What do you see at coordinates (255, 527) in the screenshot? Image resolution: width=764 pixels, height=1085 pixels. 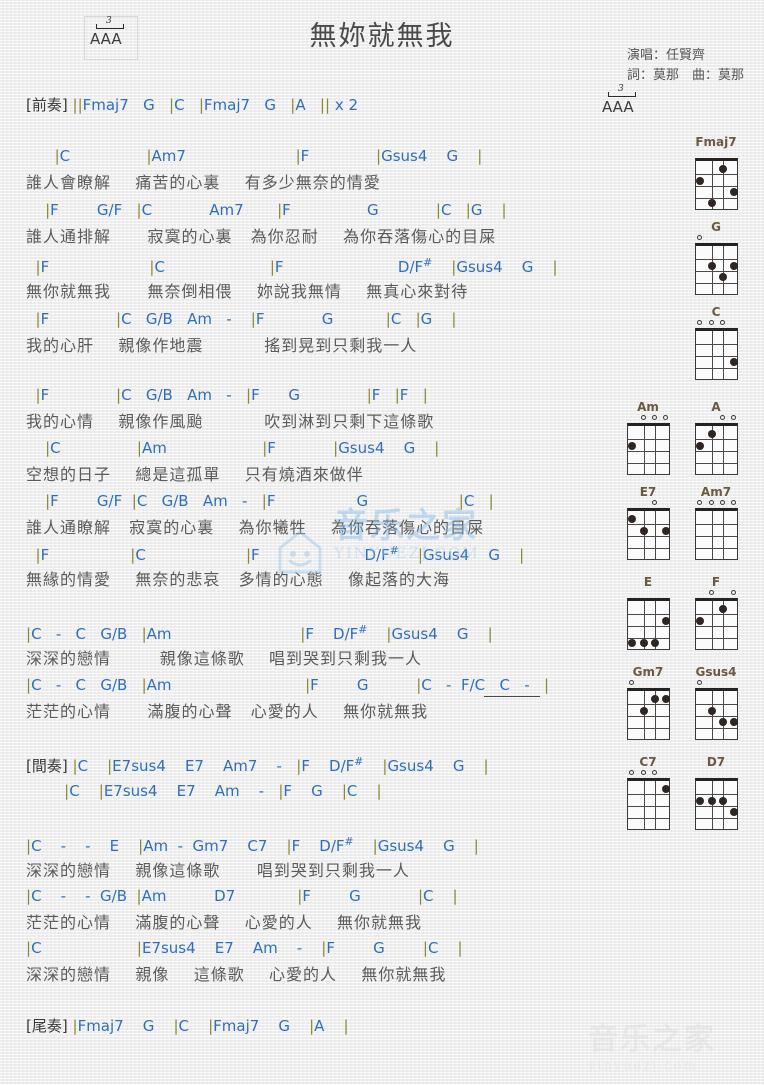 I see `lyric-line-7: 誰人通瞭解 寂寞的心裏 為你犧牲 為你吞落傷心的目屎` at bounding box center [255, 527].